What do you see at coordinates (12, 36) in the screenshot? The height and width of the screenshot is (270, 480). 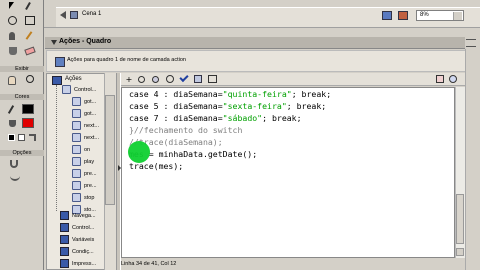 I see `brush-tool-icon` at bounding box center [12, 36].